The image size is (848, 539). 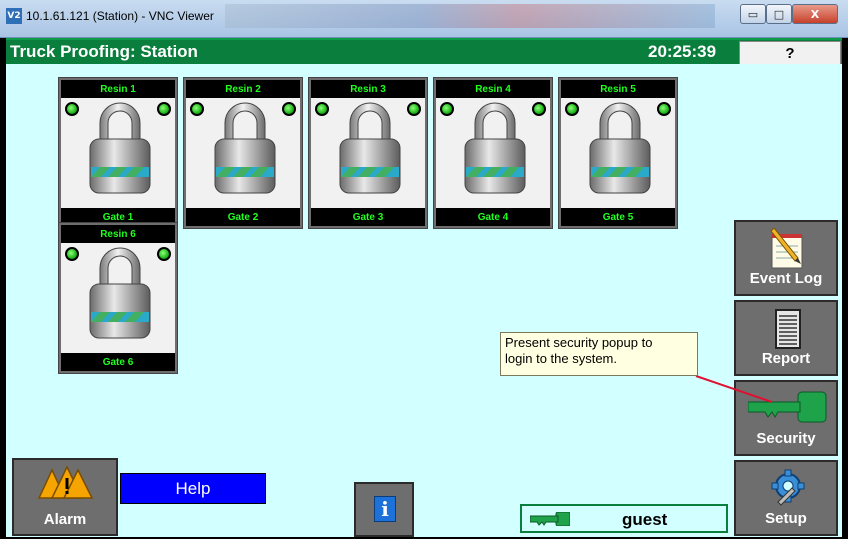 What do you see at coordinates (424, 51) in the screenshot?
I see `app-header: Truck Proofing: Station 20:25:39 ?` at bounding box center [424, 51].